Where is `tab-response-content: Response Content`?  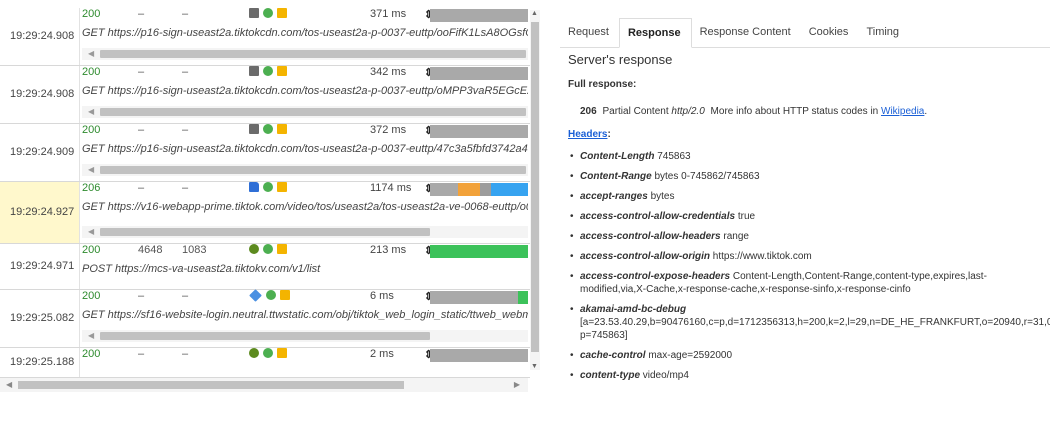
tab-response-content: Response Content is located at coordinates (746, 33).